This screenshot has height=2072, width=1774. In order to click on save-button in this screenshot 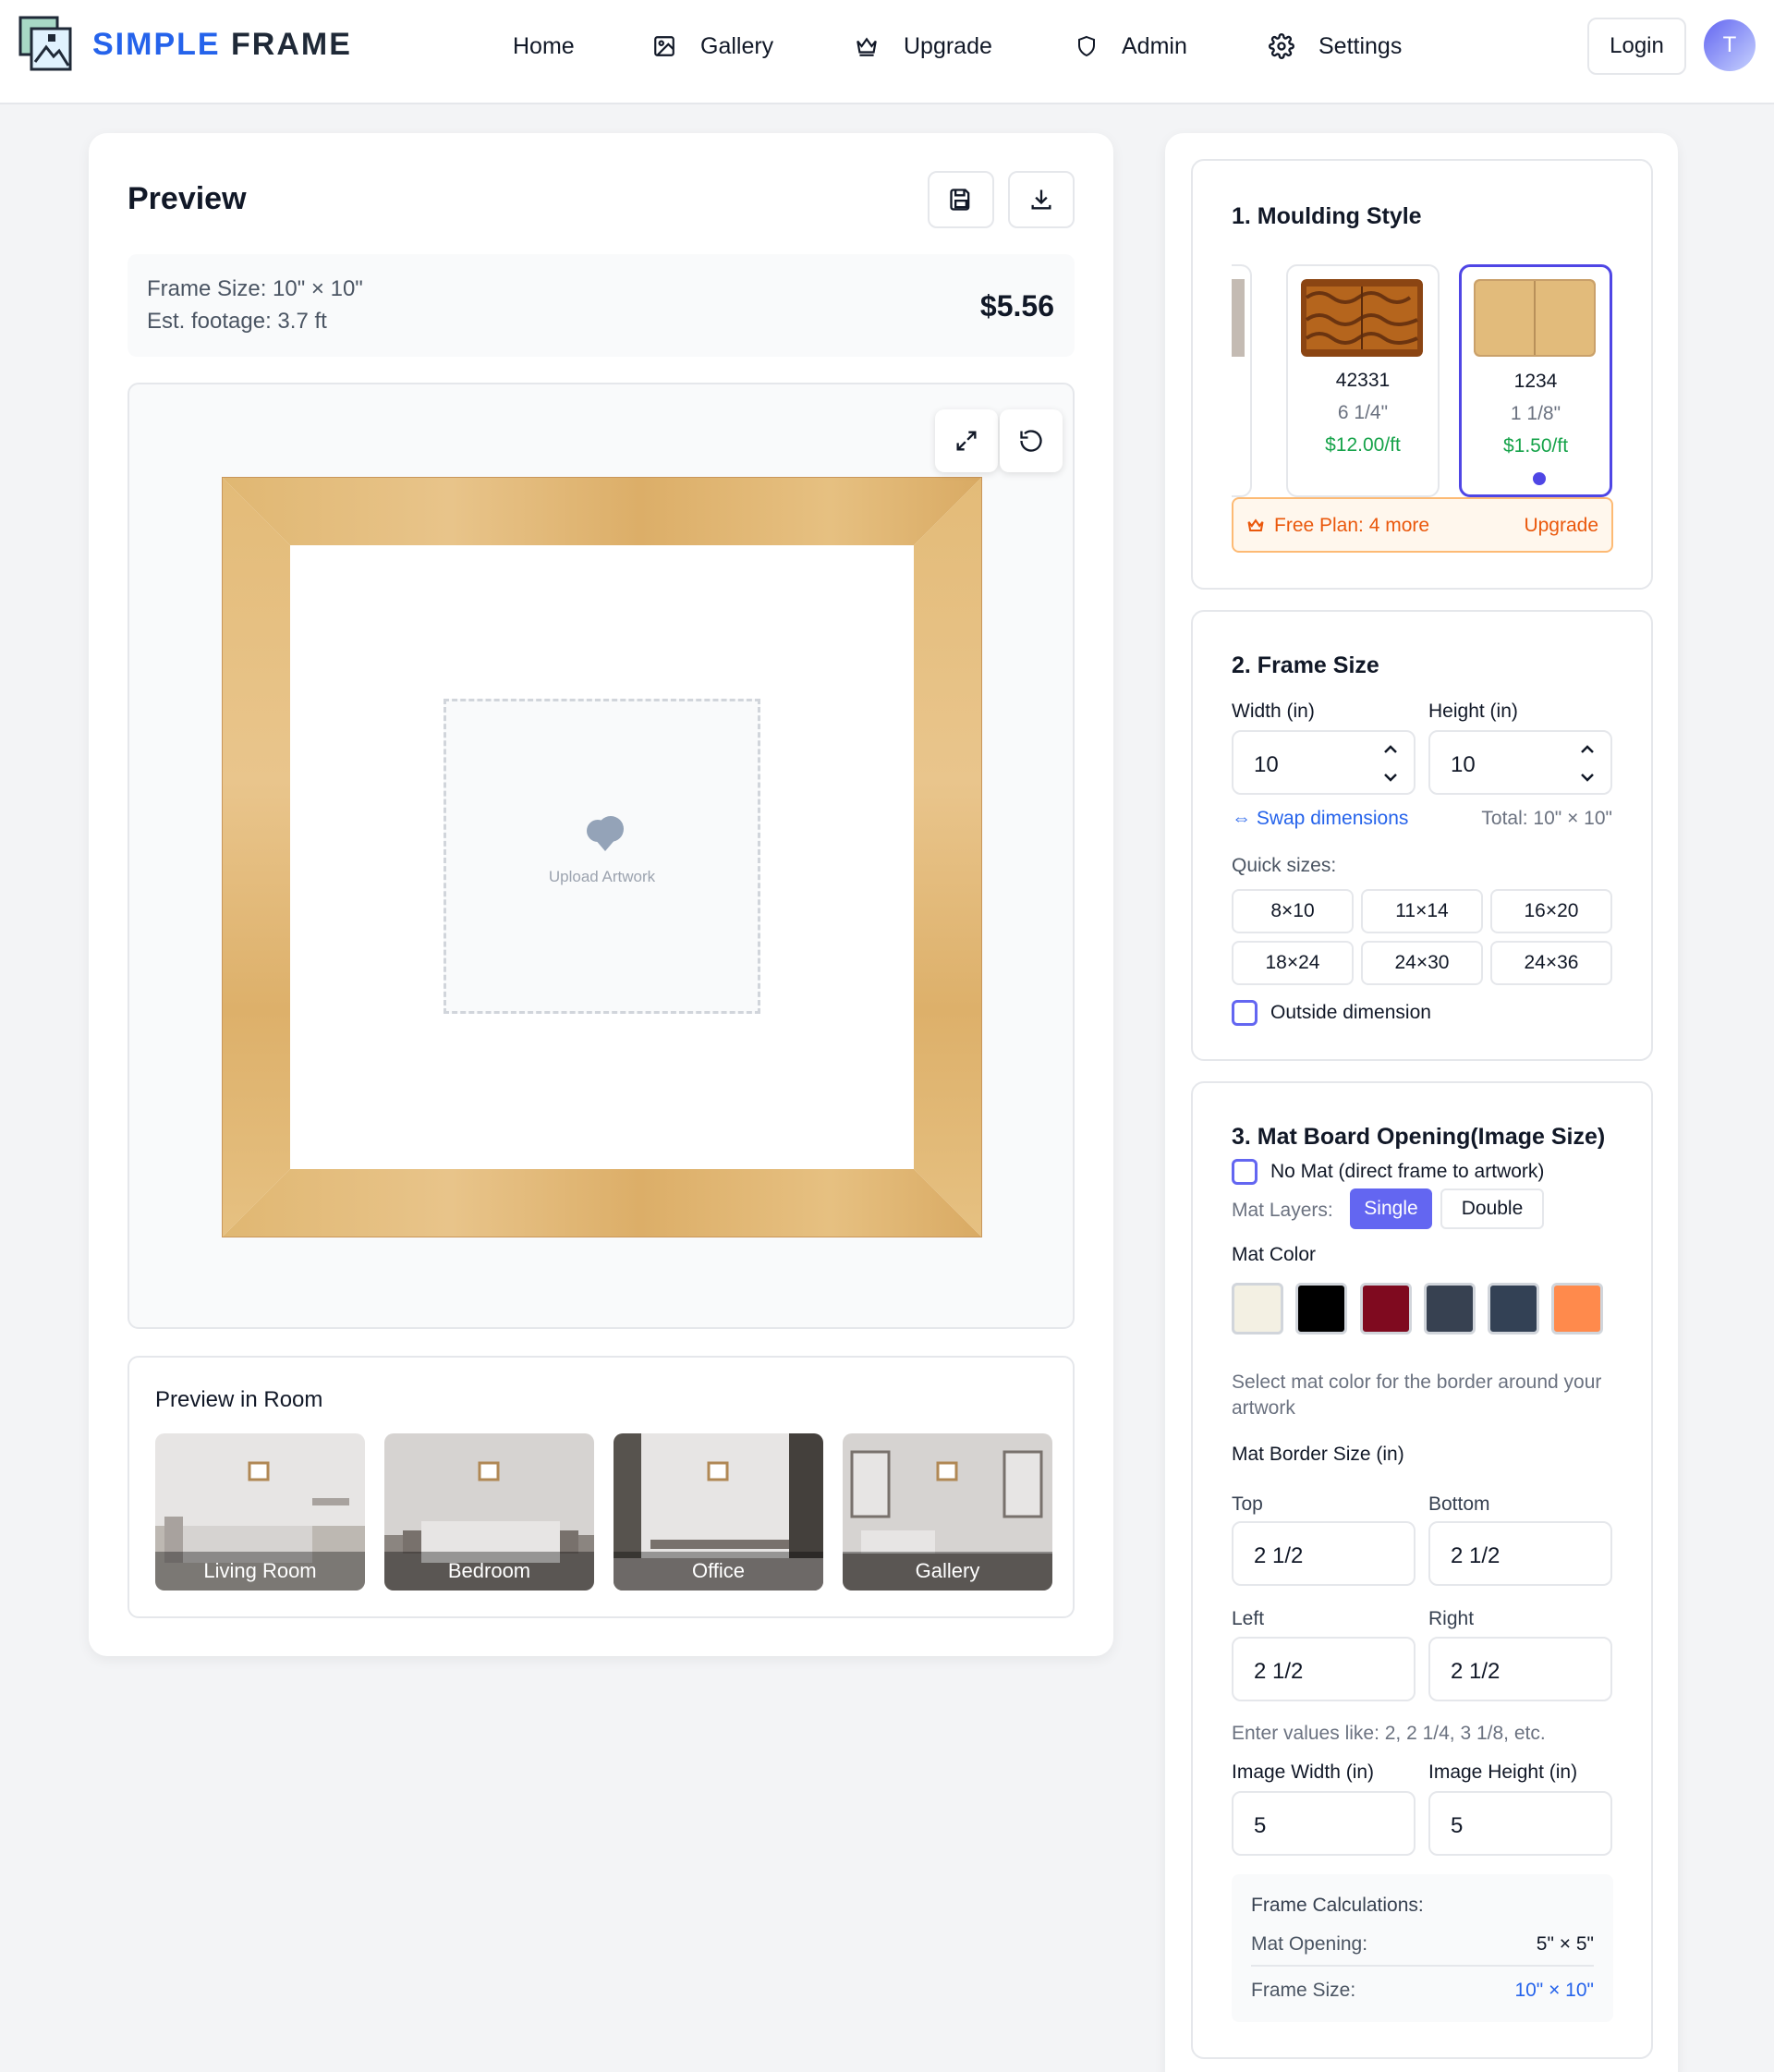, I will do `click(961, 199)`.